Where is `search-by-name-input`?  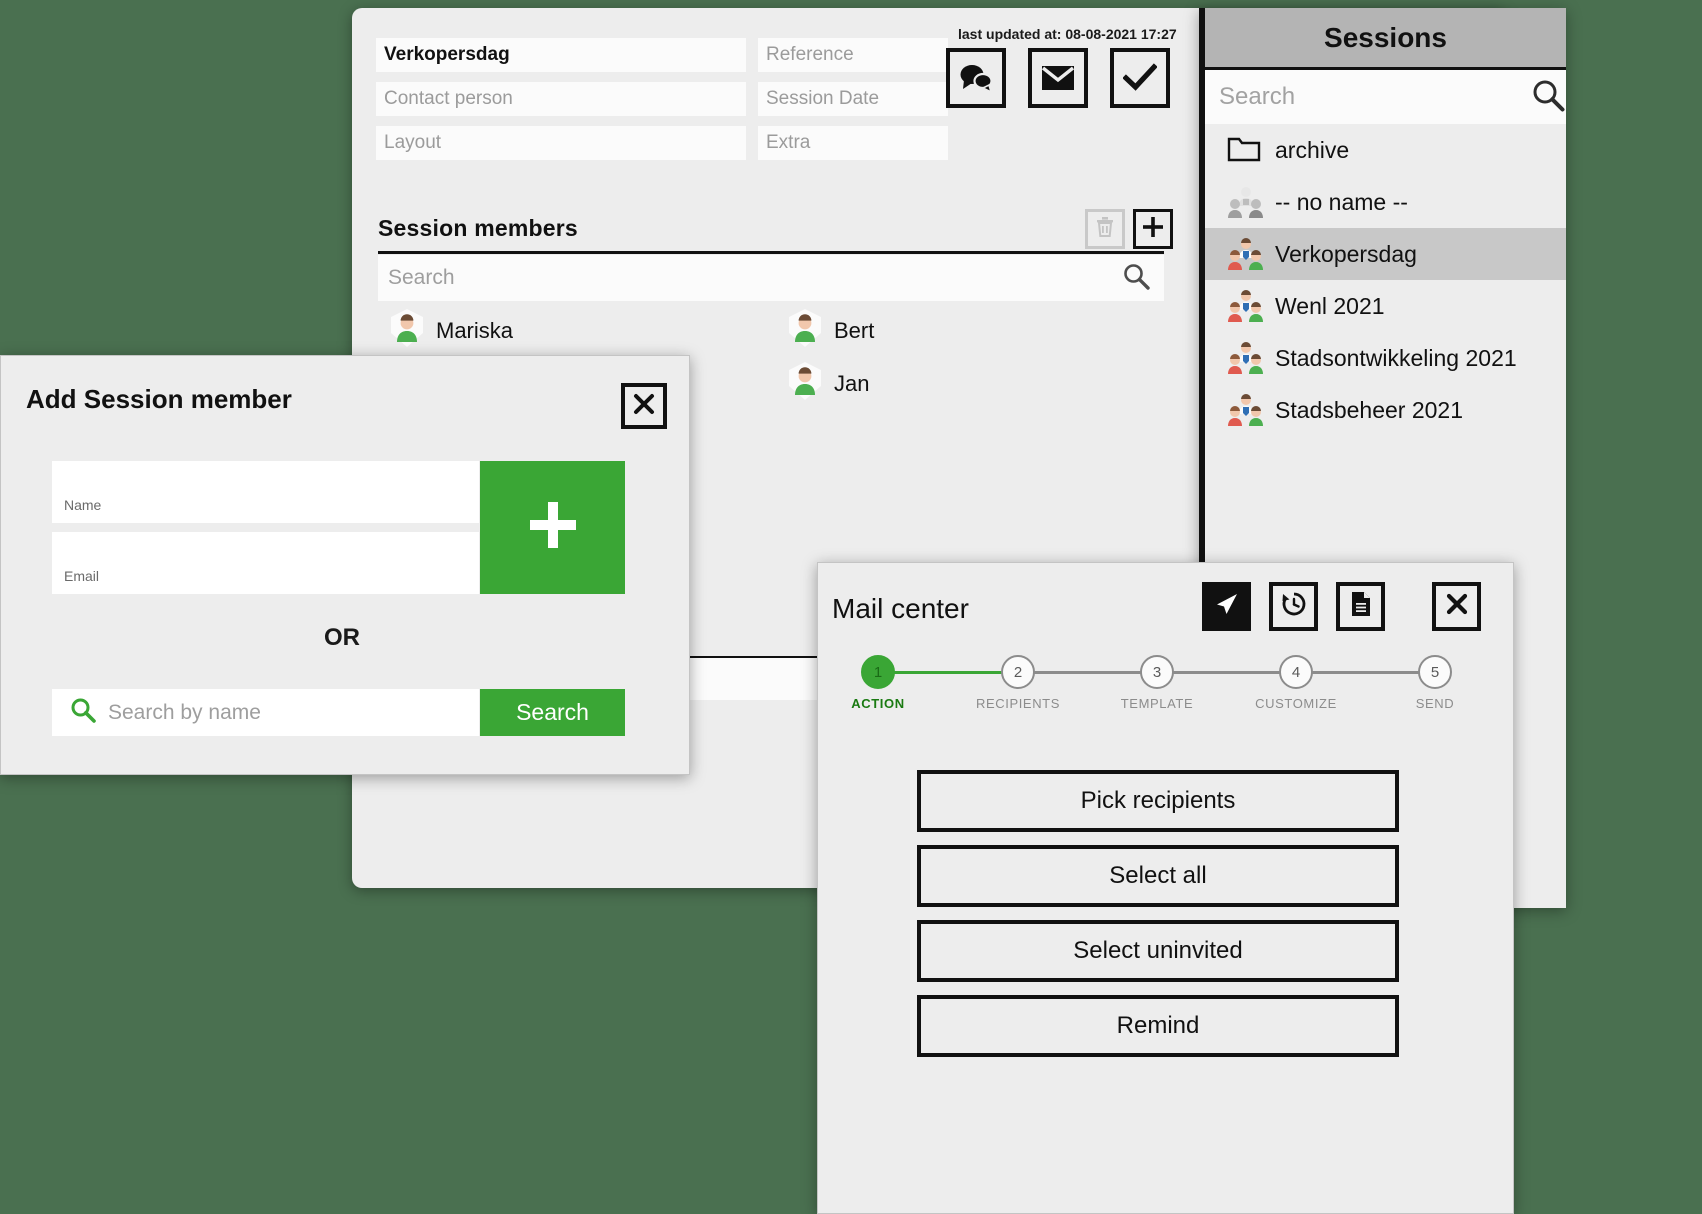
search-by-name-input is located at coordinates (288, 712).